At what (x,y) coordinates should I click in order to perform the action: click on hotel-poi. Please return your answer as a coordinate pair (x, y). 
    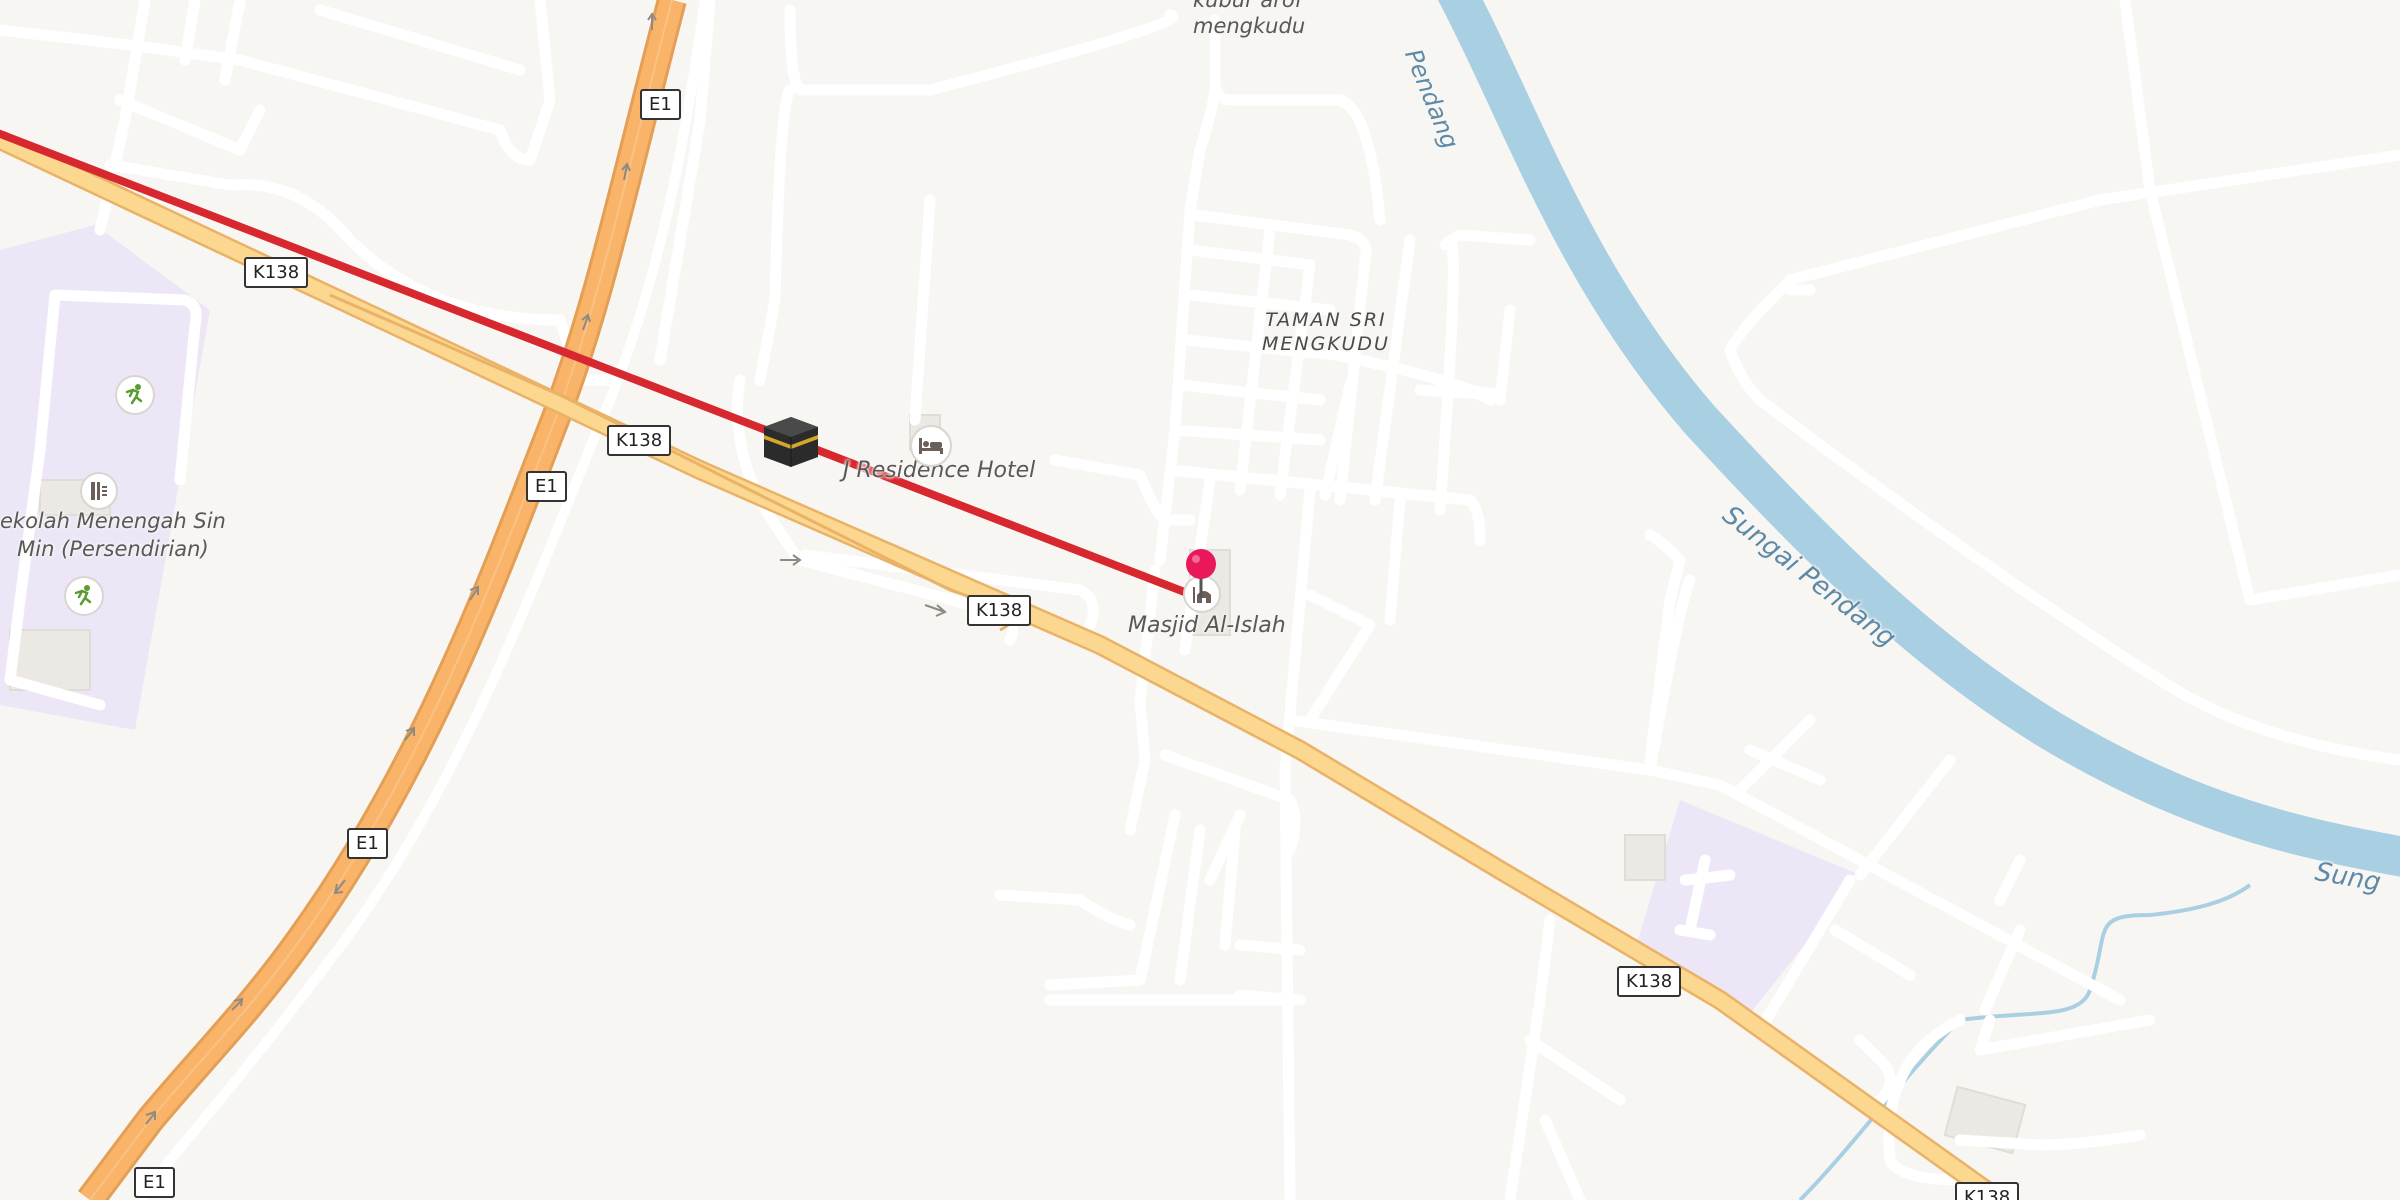
    Looking at the image, I should click on (931, 446).